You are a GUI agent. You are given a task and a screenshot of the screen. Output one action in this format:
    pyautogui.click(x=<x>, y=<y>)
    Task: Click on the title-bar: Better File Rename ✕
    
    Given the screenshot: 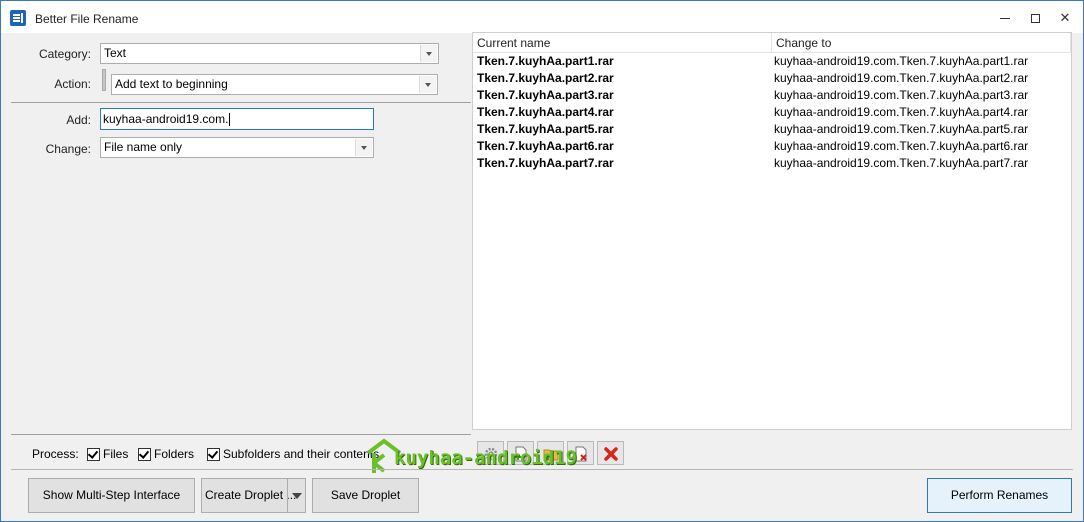 What is the action you would take?
    pyautogui.click(x=542, y=17)
    